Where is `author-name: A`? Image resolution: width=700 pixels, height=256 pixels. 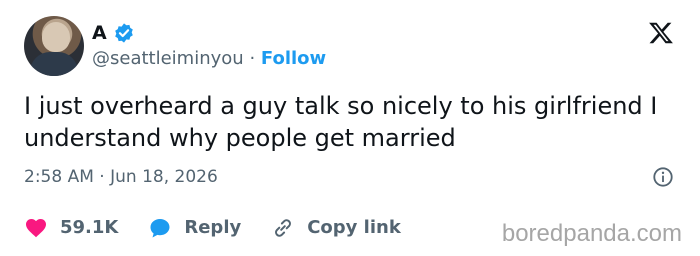
author-name: A is located at coordinates (99, 33).